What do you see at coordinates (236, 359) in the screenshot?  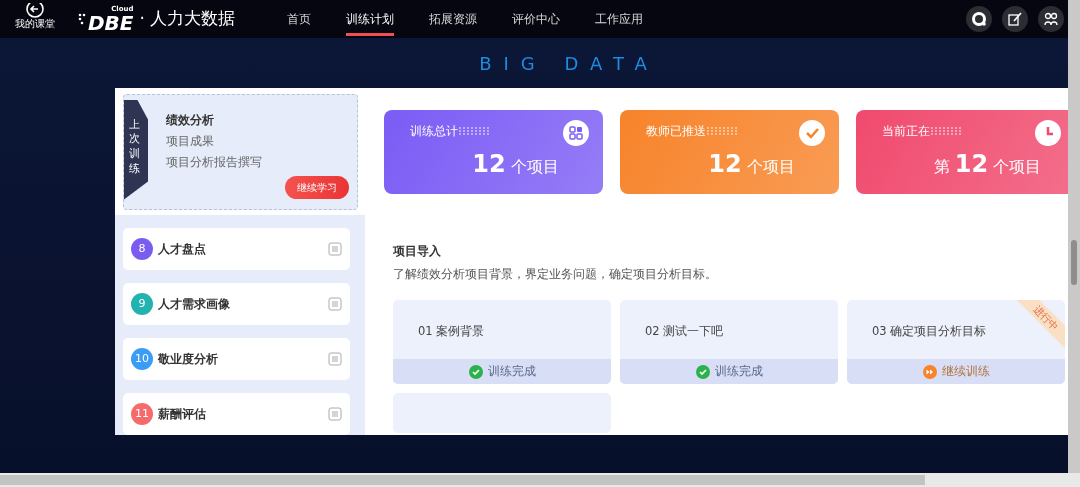 I see `lesson-item: 10 敬业度分析` at bounding box center [236, 359].